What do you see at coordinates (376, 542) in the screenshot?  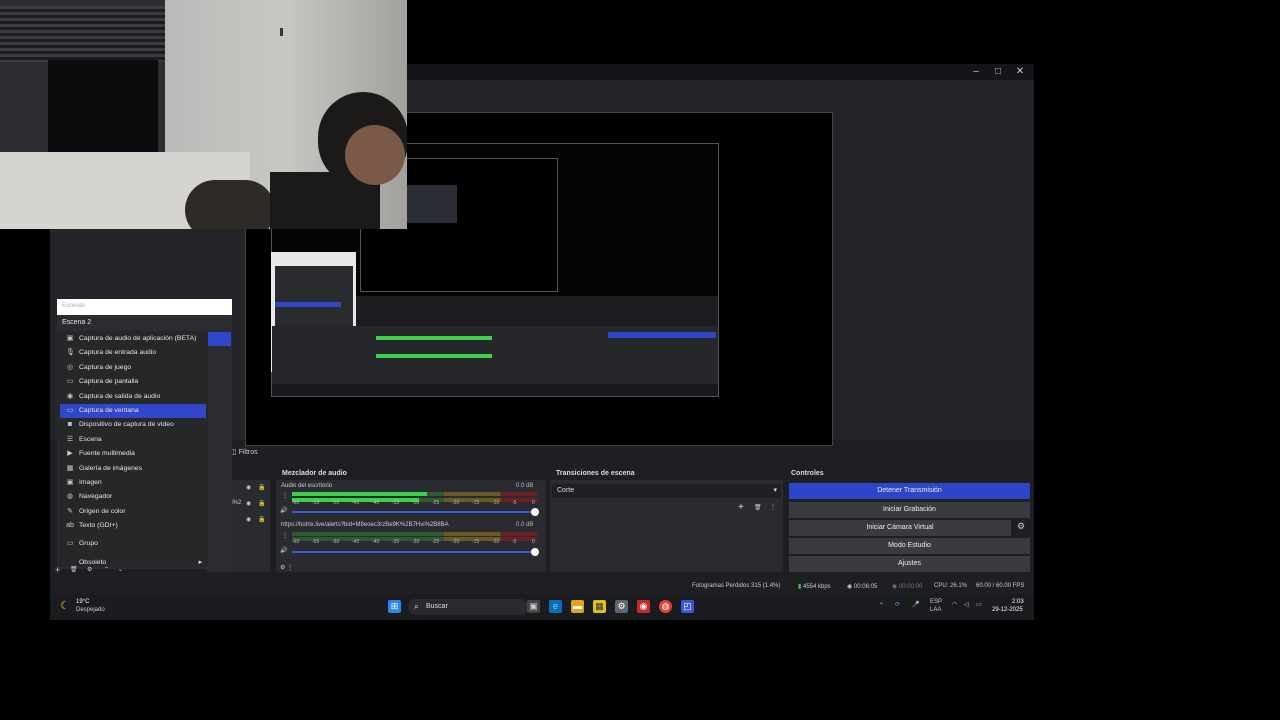 I see `meter-tick-label: -40` at bounding box center [376, 542].